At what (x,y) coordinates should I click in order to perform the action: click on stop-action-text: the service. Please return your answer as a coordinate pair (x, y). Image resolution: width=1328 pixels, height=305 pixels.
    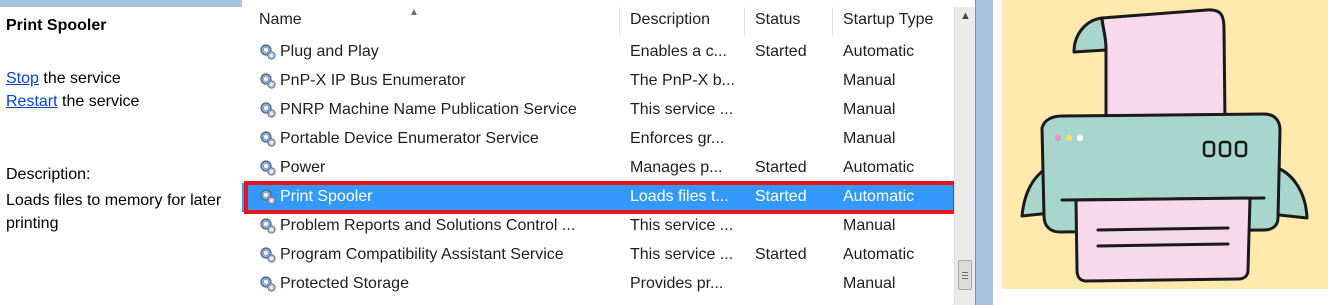
    Looking at the image, I should click on (79, 78).